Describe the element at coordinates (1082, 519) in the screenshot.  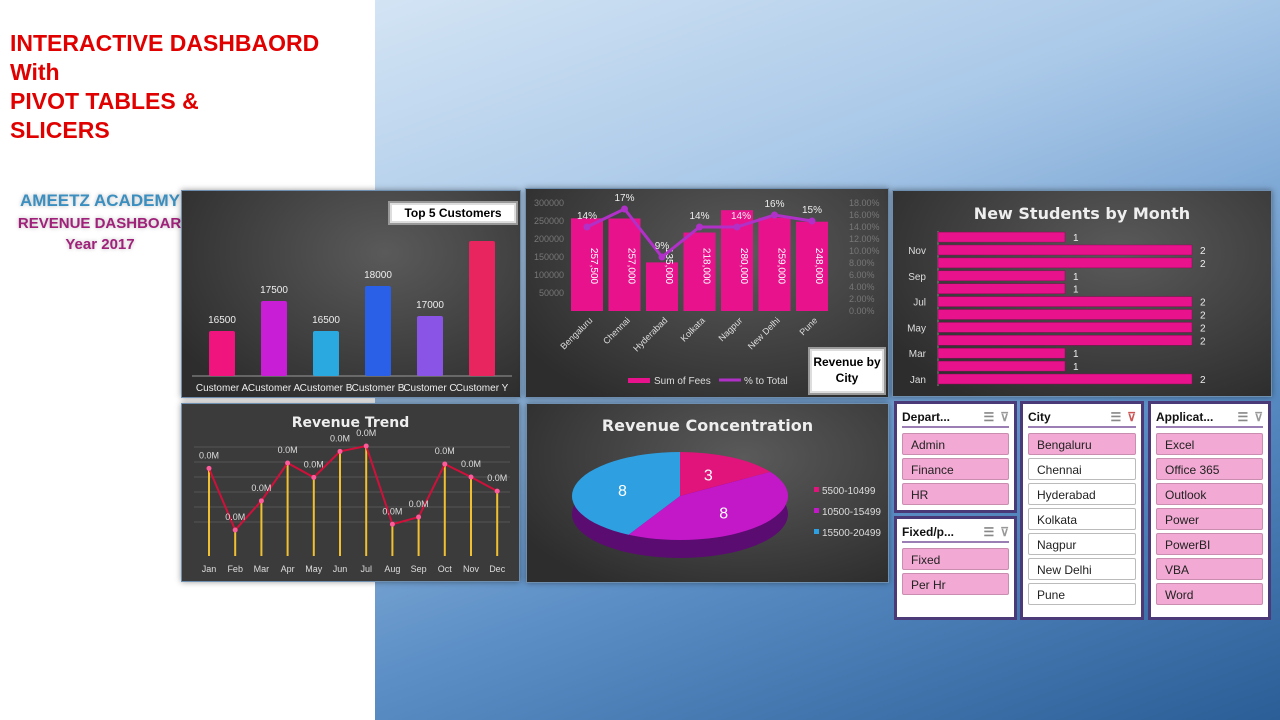
I see `slicer-item: Kolkata` at that location.